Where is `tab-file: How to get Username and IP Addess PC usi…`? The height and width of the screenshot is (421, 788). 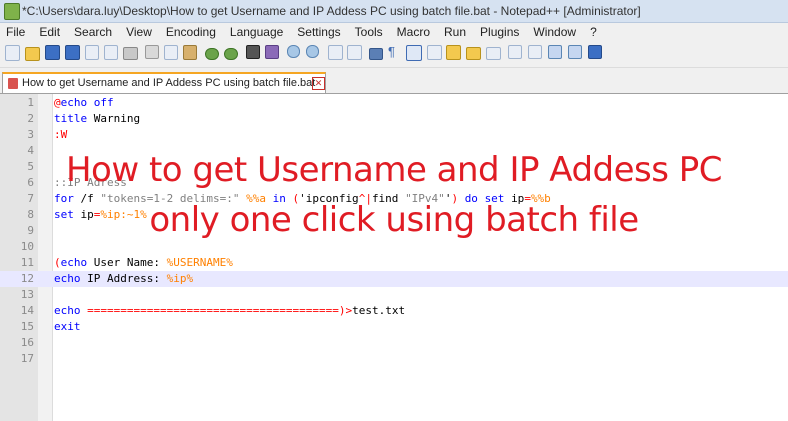 tab-file: How to get Username and IP Addess PC usi… is located at coordinates (164, 82).